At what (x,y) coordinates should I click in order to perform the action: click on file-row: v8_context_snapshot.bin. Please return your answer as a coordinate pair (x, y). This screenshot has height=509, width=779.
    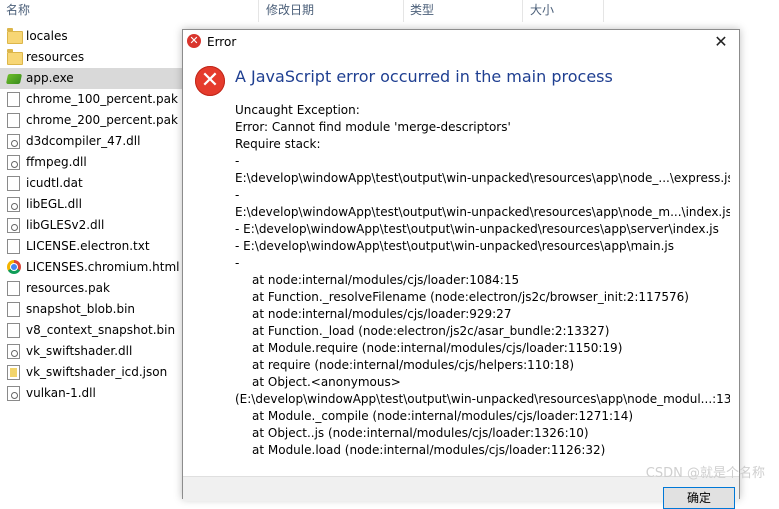
    Looking at the image, I should click on (91, 330).